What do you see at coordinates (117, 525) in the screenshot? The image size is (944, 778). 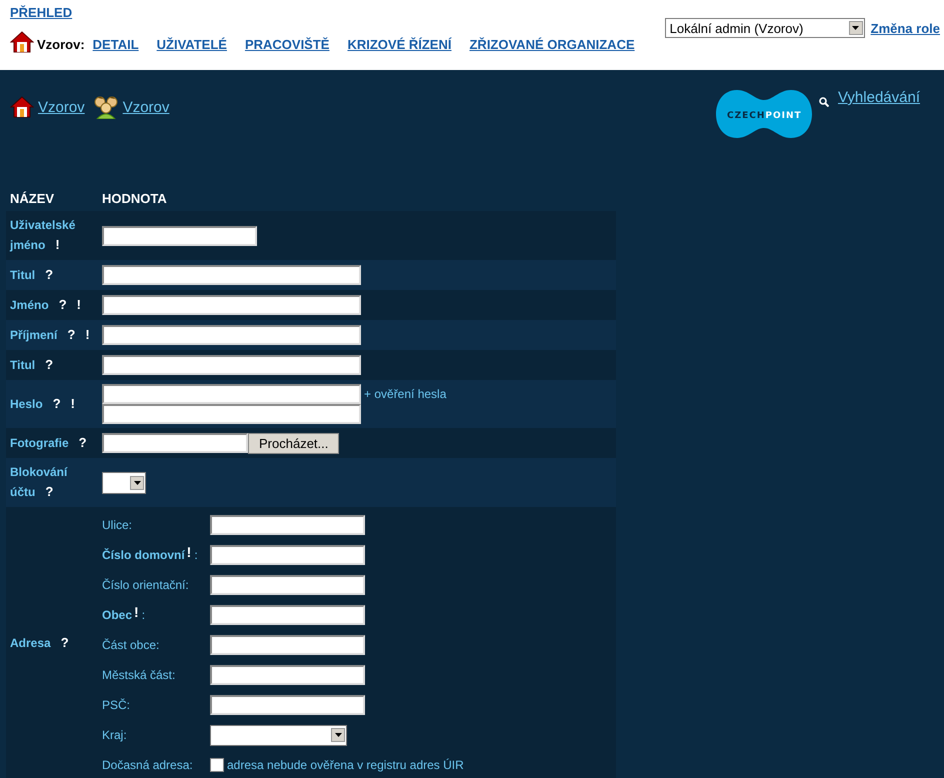 I see `address-label: Ulice:` at bounding box center [117, 525].